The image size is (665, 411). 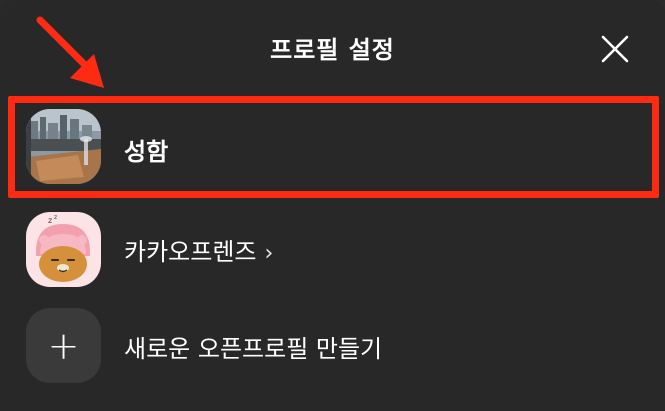 What do you see at coordinates (190, 252) in the screenshot?
I see `kakaofriends-label: 카카오프렌즈` at bounding box center [190, 252].